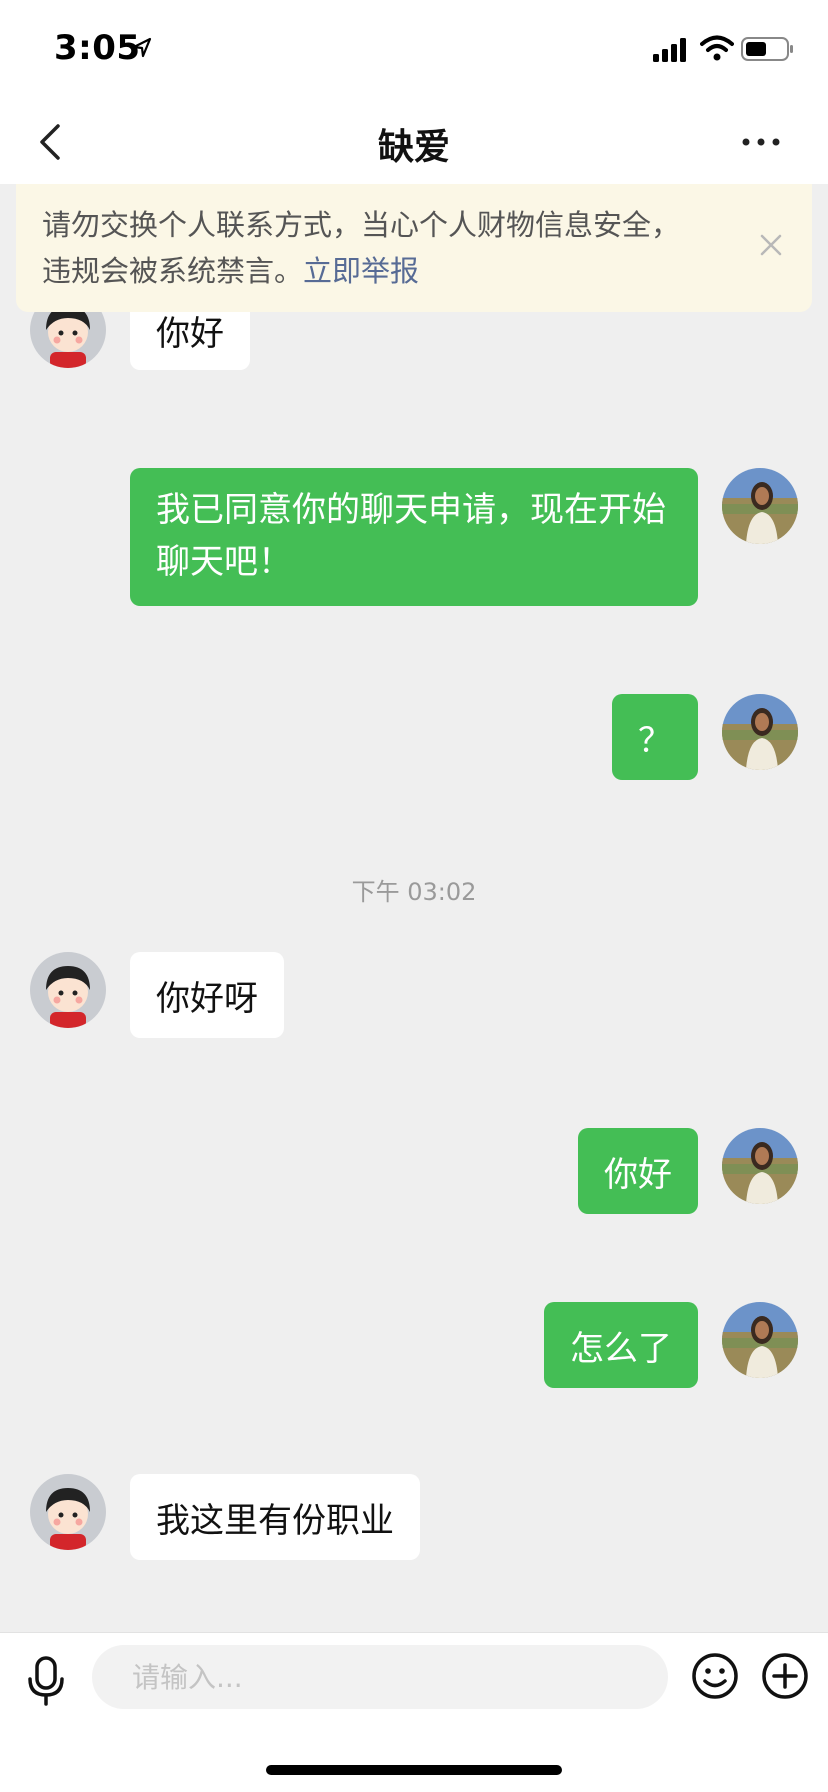 The width and height of the screenshot is (828, 1792). I want to click on banner-text: 违规会被系统禁言。, so click(173, 271).